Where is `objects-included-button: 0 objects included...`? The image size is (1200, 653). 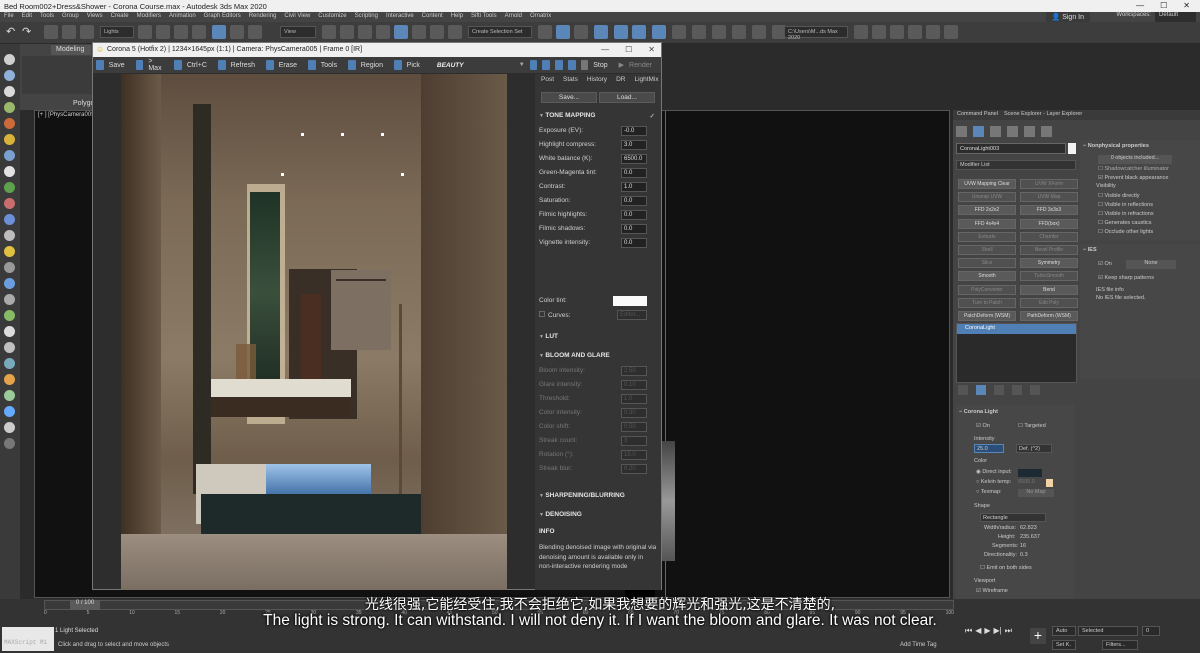 objects-included-button: 0 objects included... is located at coordinates (1135, 159).